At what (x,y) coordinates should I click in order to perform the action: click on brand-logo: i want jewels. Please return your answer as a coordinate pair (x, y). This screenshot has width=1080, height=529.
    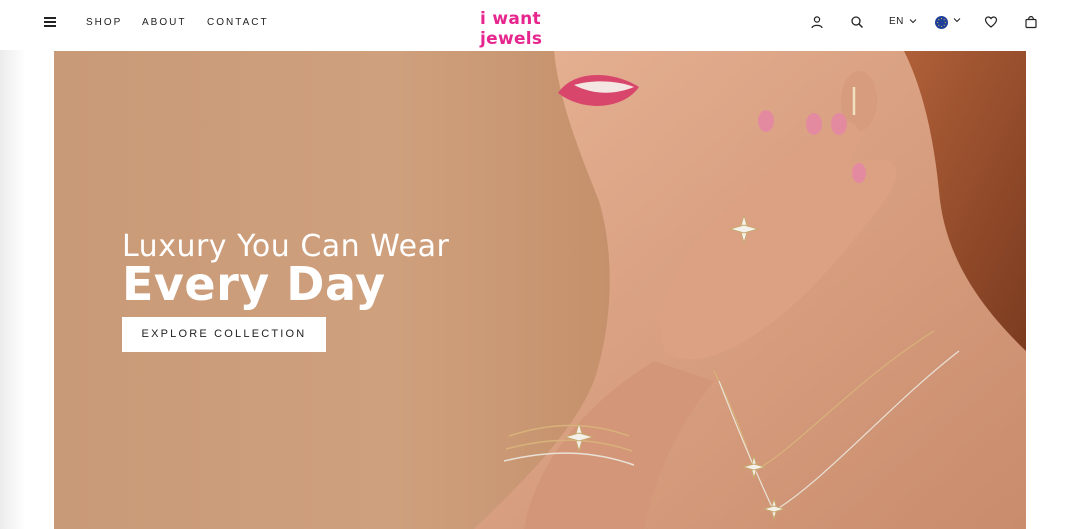
    Looking at the image, I should click on (540, 29).